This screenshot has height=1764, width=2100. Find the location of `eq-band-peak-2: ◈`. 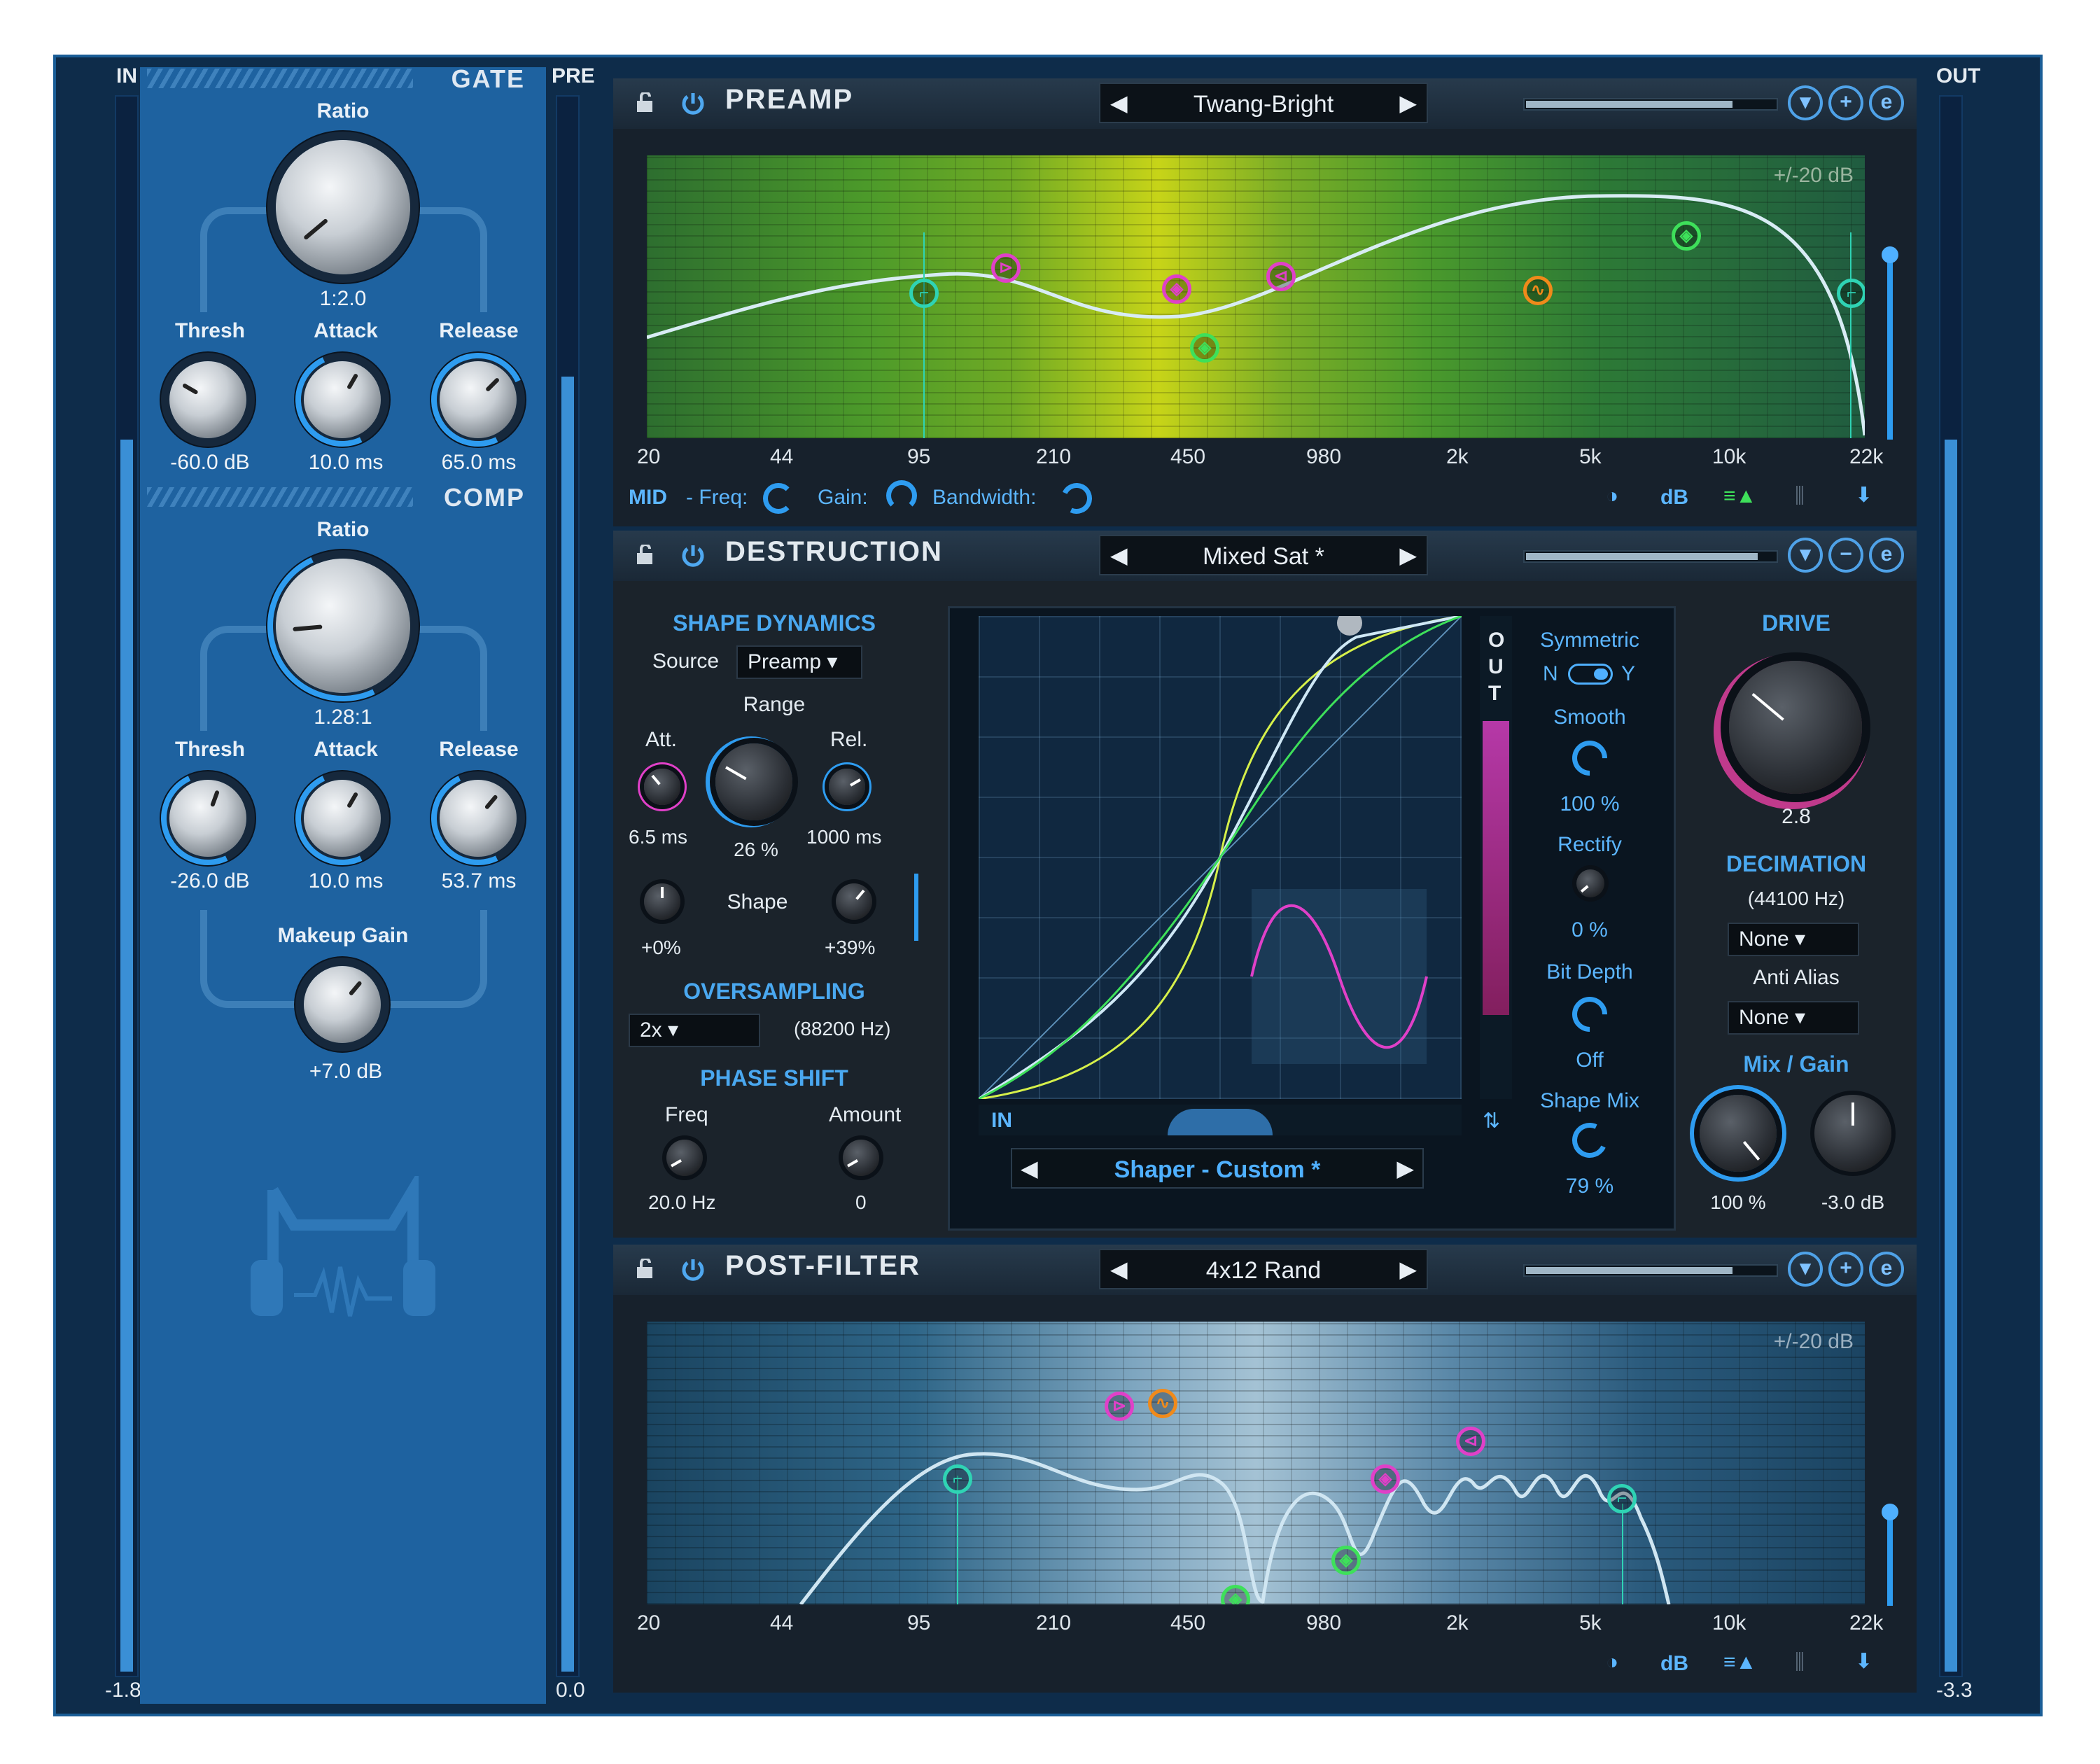

eq-band-peak-2: ◈ is located at coordinates (1204, 348).